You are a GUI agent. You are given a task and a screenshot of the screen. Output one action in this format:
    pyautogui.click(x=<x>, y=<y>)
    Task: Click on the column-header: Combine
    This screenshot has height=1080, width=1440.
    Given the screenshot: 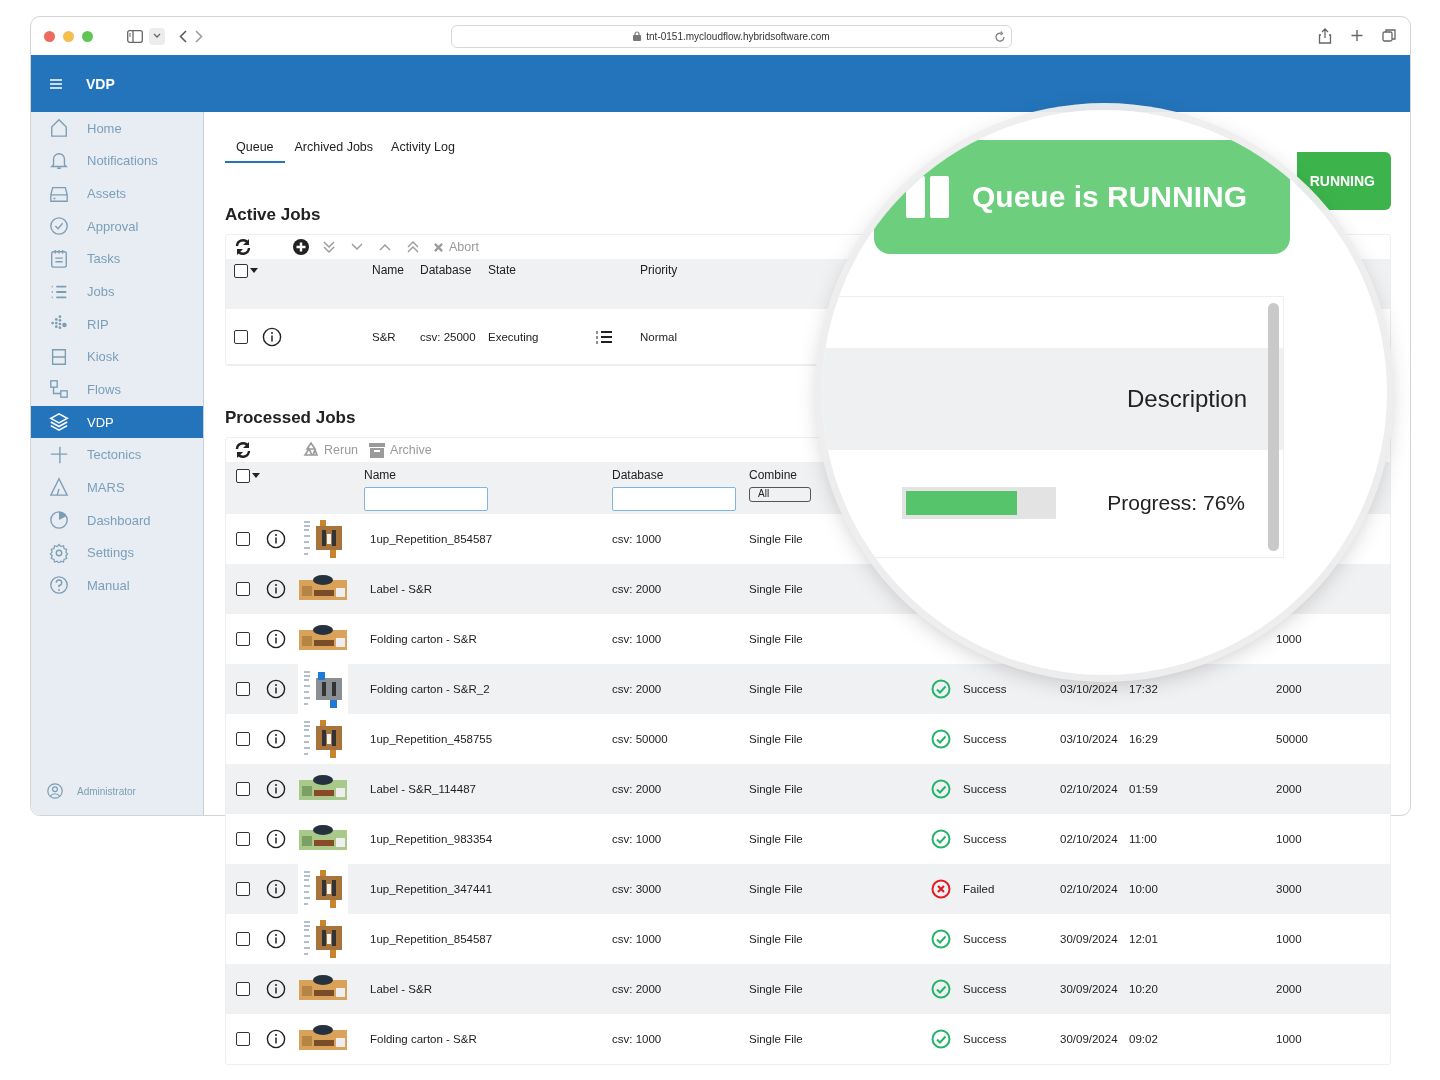 What is the action you would take?
    pyautogui.click(x=774, y=475)
    